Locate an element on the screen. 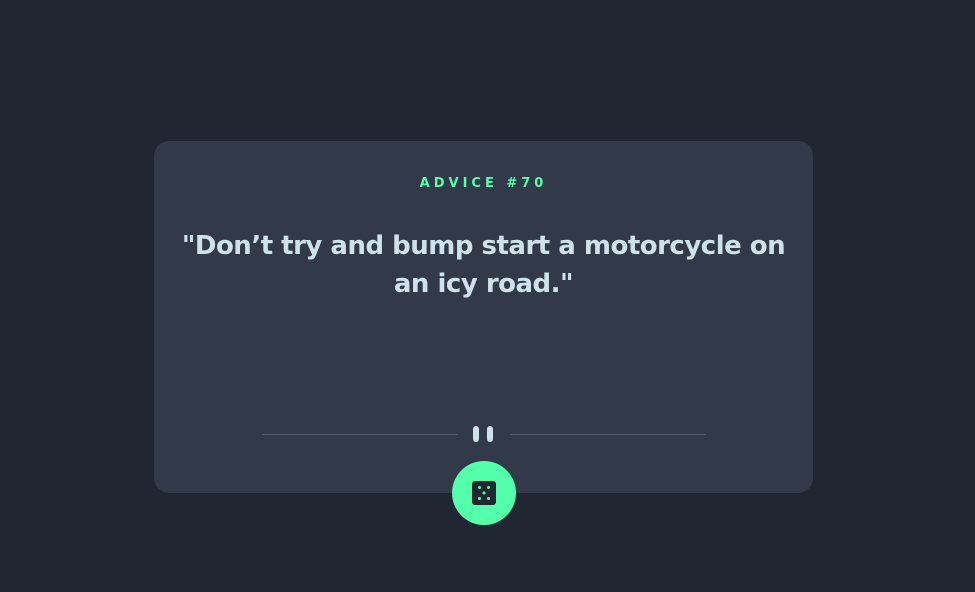  new-advice-button is located at coordinates (484, 493).